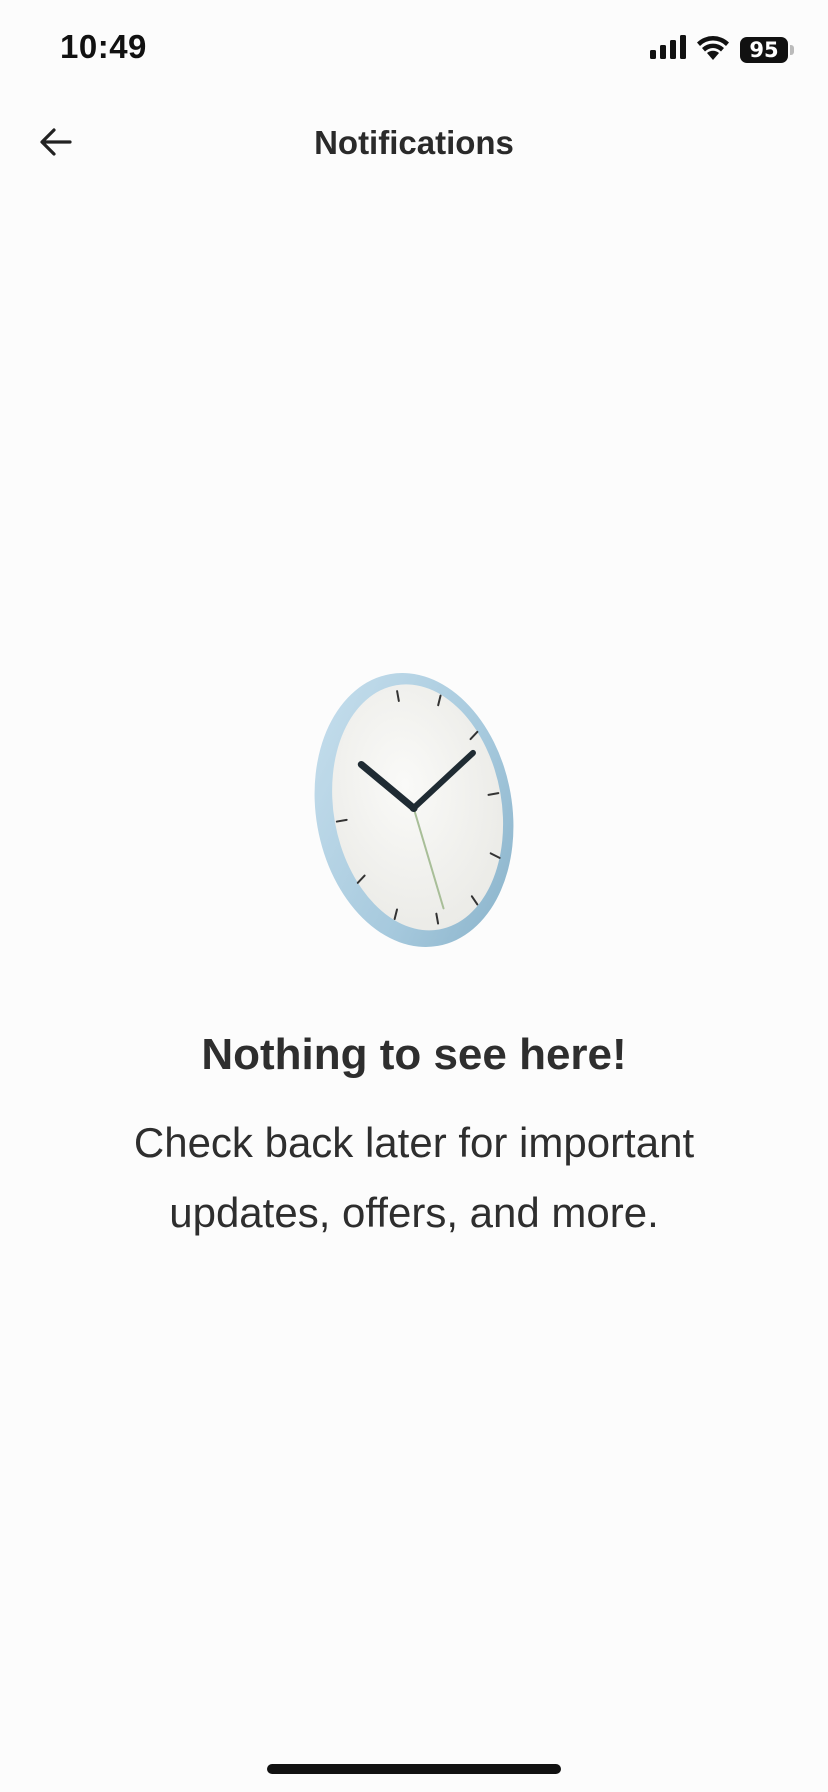  I want to click on cellular-signal-icon, so click(668, 49).